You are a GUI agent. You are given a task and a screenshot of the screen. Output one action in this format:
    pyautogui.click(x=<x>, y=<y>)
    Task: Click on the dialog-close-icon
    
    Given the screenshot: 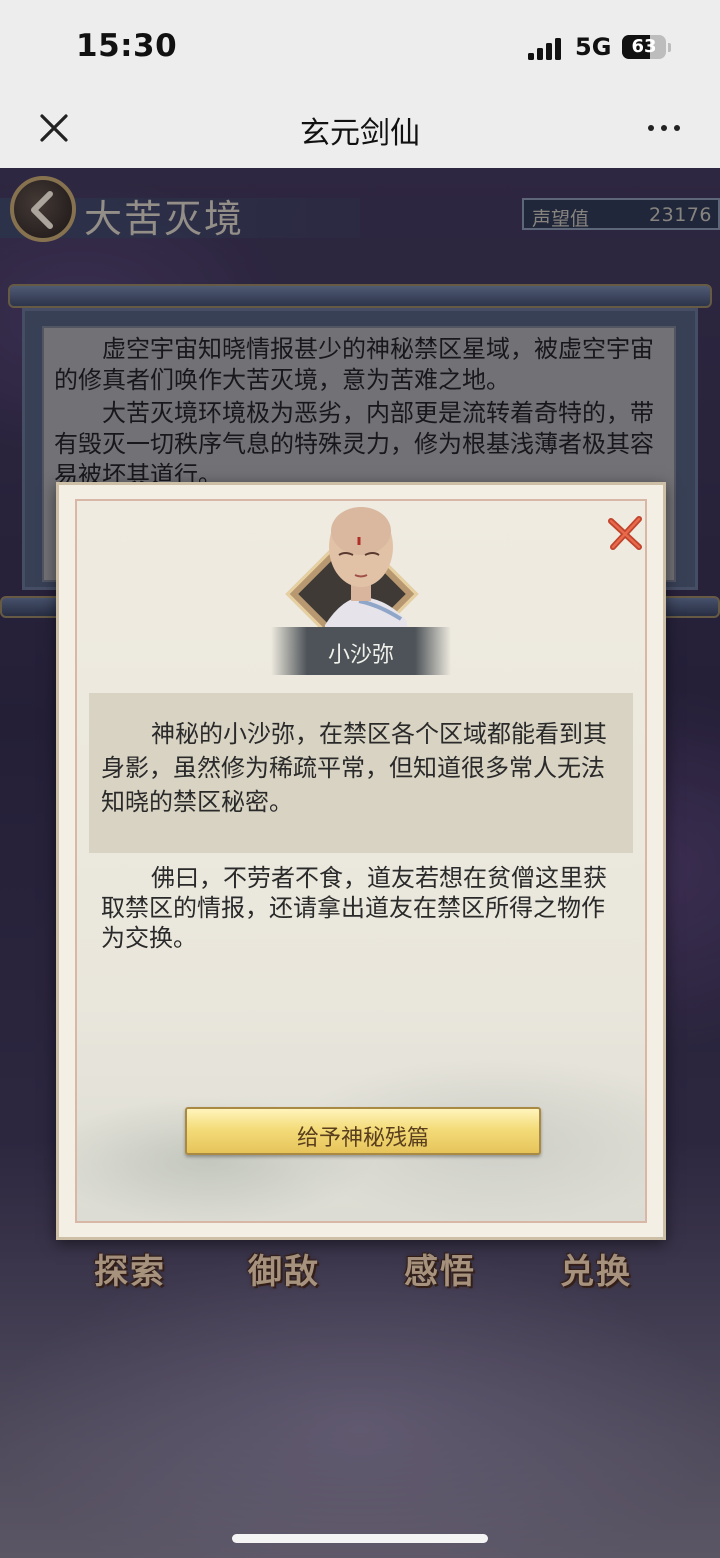 What is the action you would take?
    pyautogui.click(x=625, y=533)
    